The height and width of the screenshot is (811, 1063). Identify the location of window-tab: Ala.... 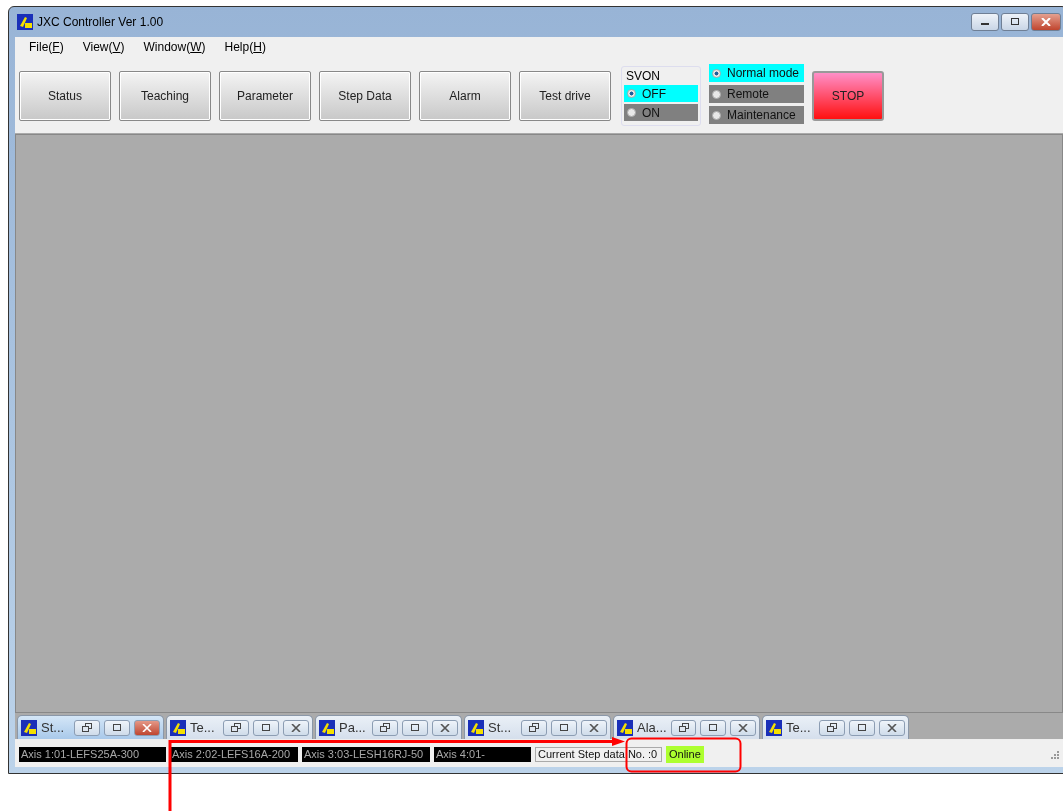
(686, 727).